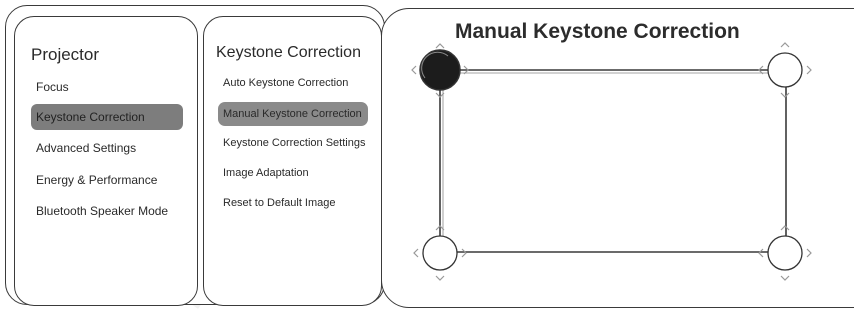  What do you see at coordinates (440, 70) in the screenshot?
I see `corner-handle-top-left` at bounding box center [440, 70].